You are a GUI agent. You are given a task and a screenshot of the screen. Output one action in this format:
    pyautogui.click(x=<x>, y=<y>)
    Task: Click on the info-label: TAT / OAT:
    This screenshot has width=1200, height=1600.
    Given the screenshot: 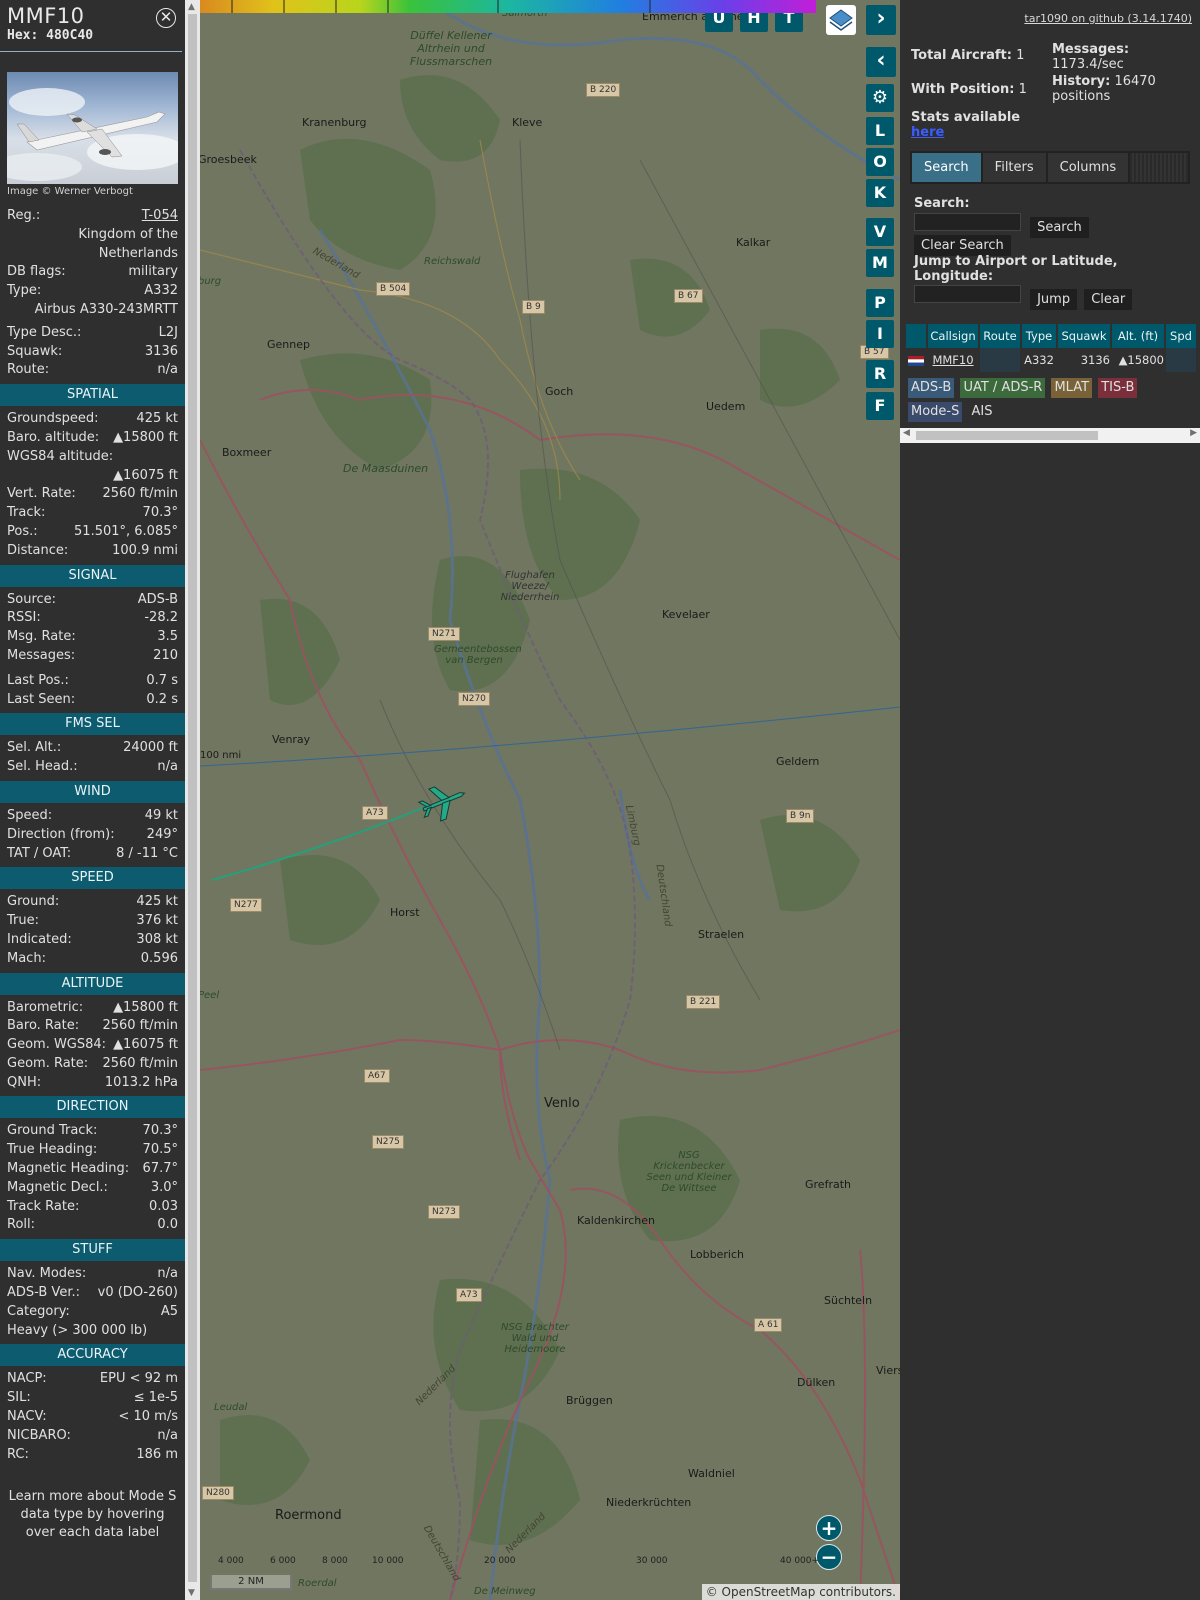 What is the action you would take?
    pyautogui.click(x=39, y=854)
    